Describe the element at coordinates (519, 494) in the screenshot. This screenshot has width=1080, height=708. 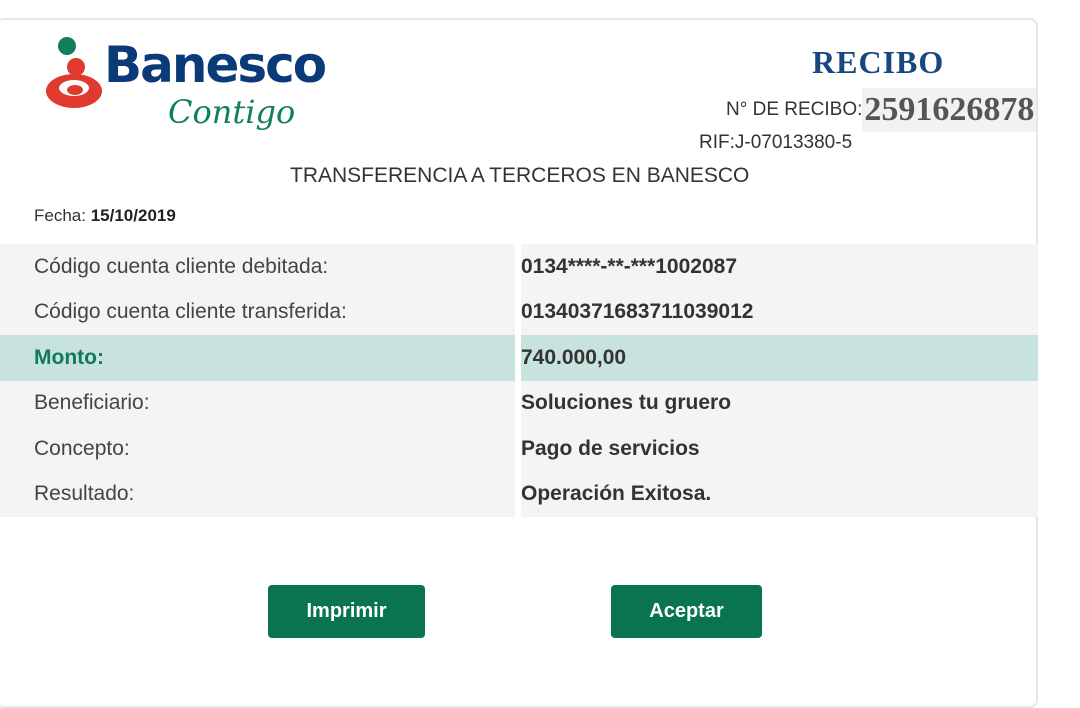
I see `table-row: Resultado: Operación Exitosa.` at that location.